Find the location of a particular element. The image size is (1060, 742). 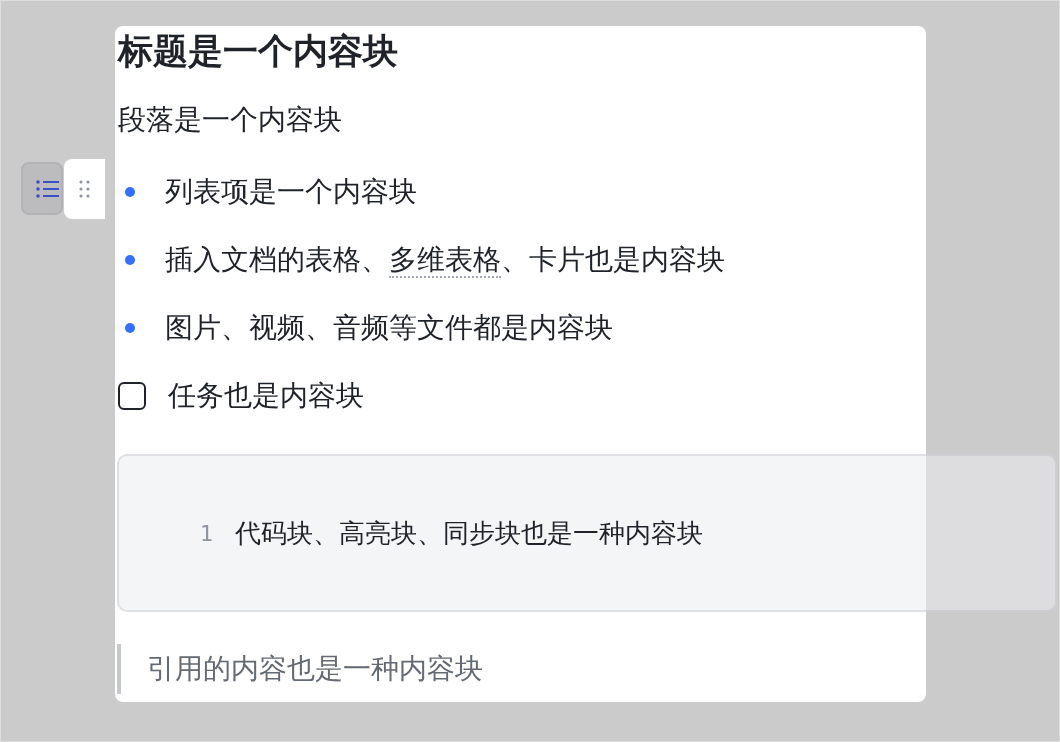

list-item-text: 插入文档的表格、多维表格、卡片也是内容块 is located at coordinates (445, 260).